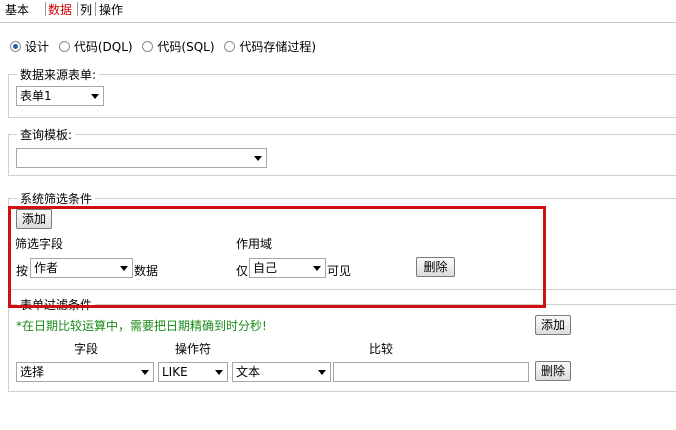  What do you see at coordinates (15, 46) in the screenshot?
I see `radio-selected-icon` at bounding box center [15, 46].